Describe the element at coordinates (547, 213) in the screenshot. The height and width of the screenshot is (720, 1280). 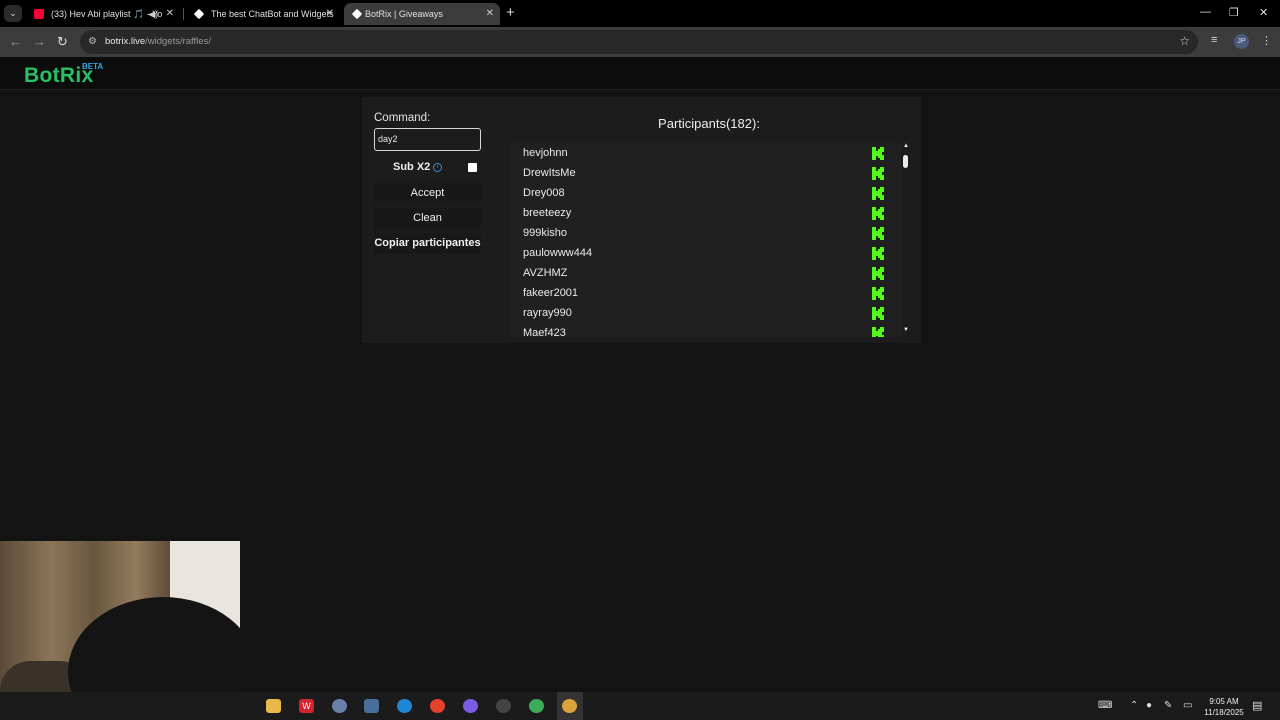
I see `participant-name: breeteezy` at that location.